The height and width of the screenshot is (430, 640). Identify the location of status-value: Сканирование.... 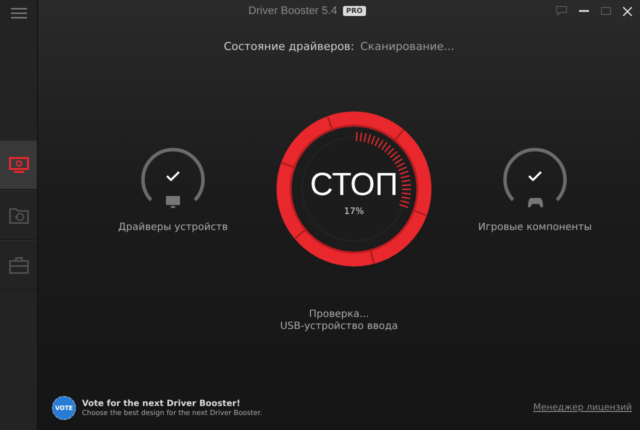
(407, 46).